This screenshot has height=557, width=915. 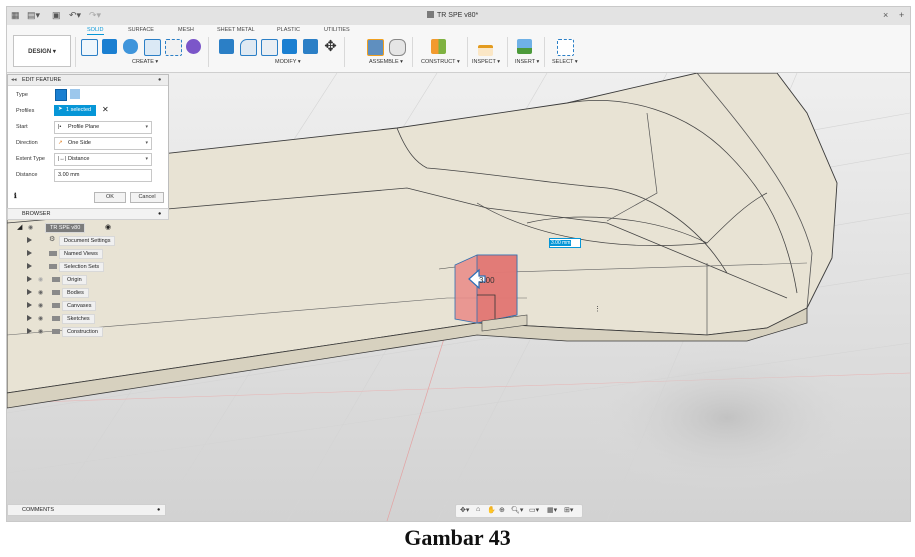 What do you see at coordinates (375, 47) in the screenshot?
I see `new-component-icon` at bounding box center [375, 47].